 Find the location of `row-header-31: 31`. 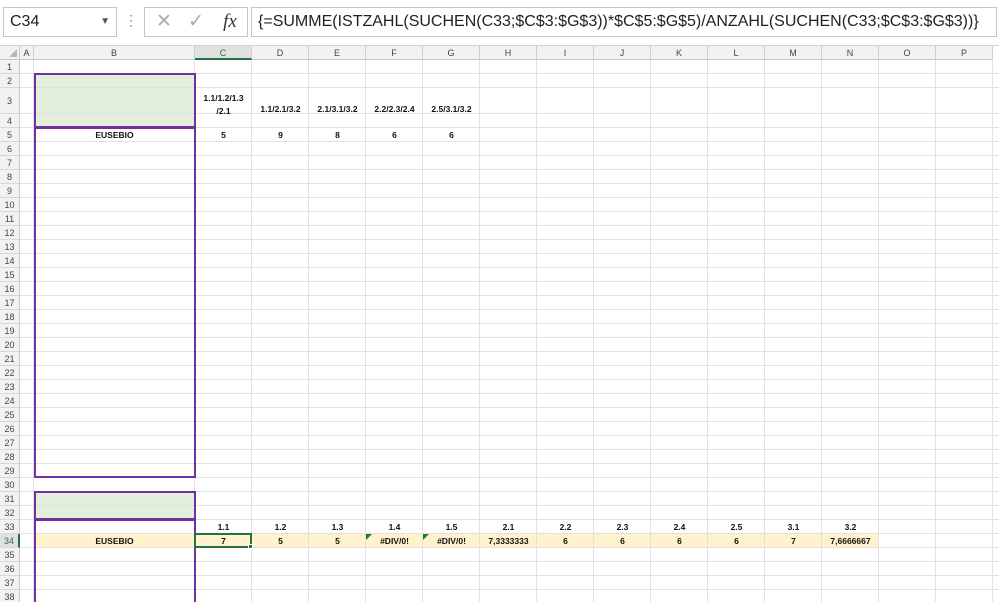

row-header-31: 31 is located at coordinates (10, 499).